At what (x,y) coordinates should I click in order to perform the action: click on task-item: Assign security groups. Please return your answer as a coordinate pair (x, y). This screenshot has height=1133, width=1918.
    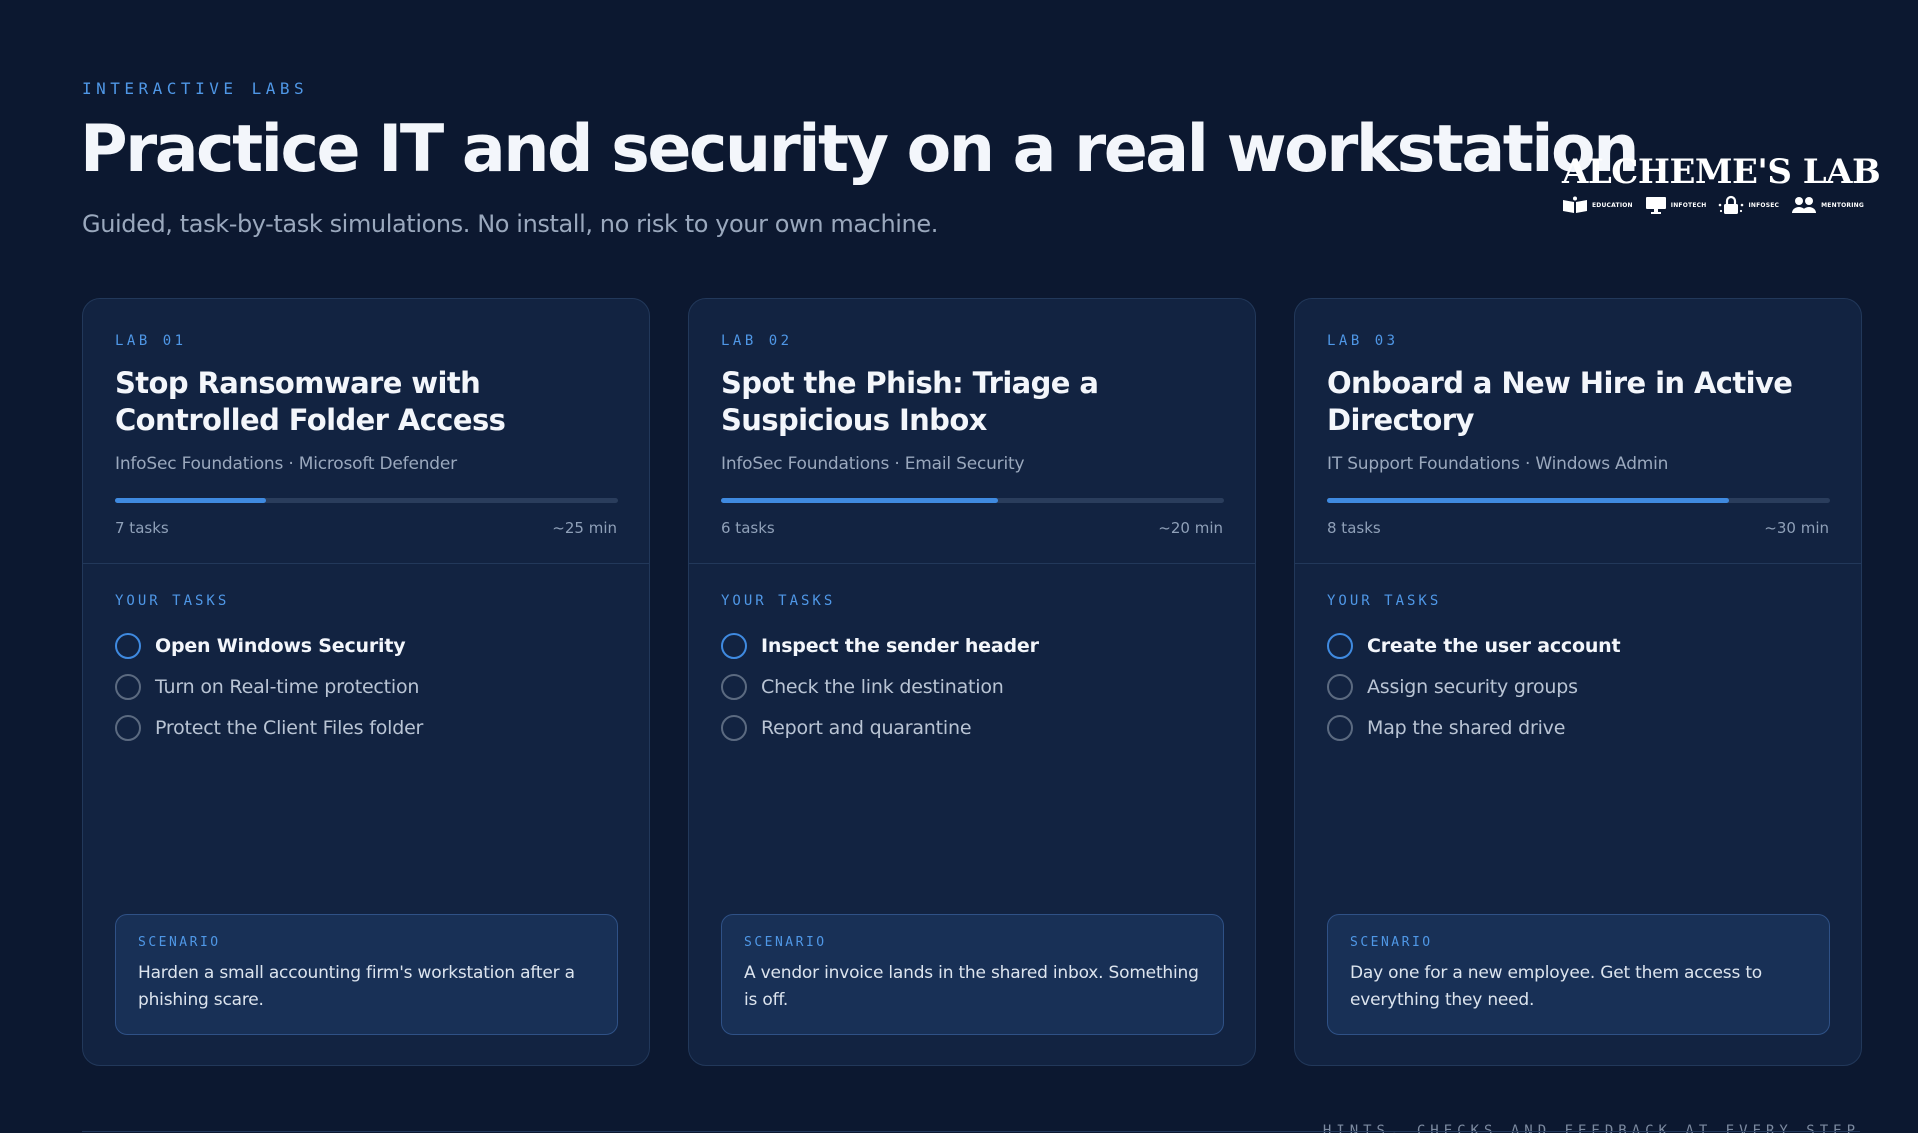
    Looking at the image, I should click on (1473, 686).